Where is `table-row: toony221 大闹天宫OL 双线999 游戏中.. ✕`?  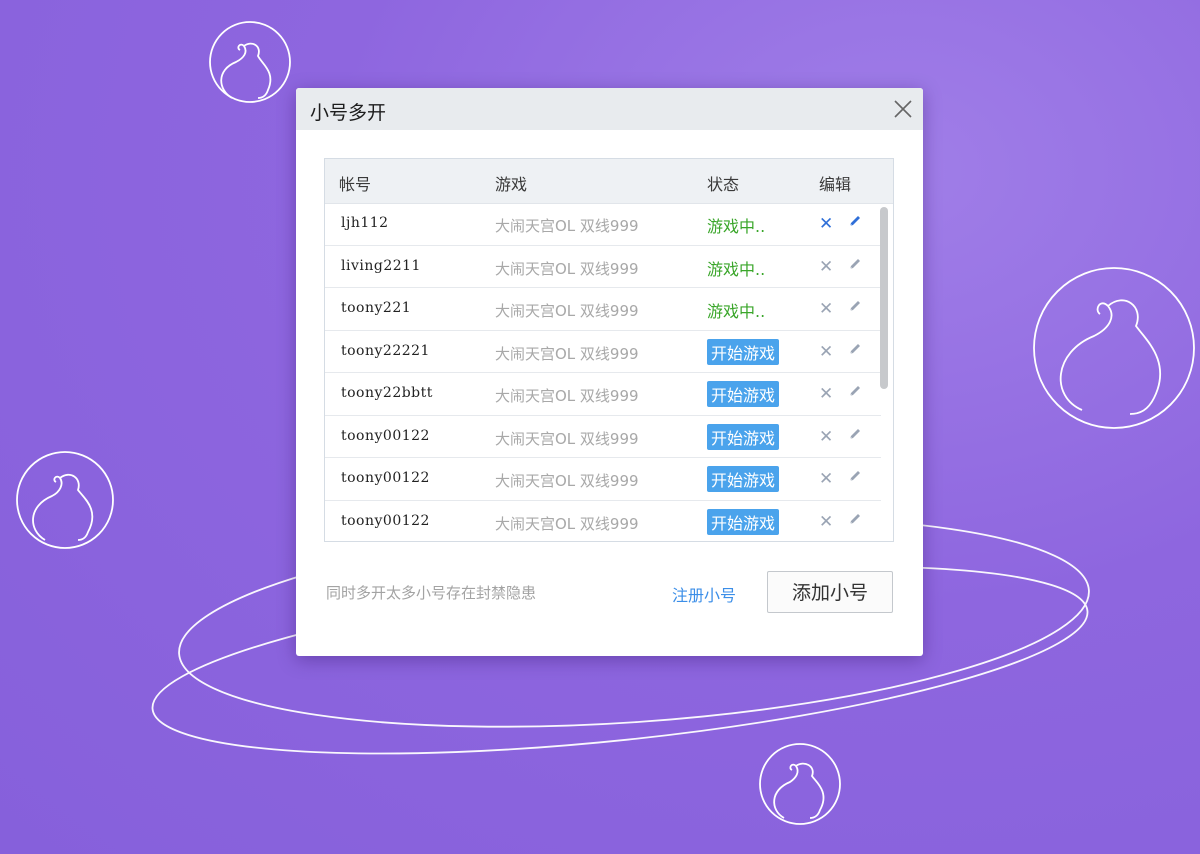 table-row: toony221 大闹天宫OL 双线999 游戏中.. ✕ is located at coordinates (603, 309).